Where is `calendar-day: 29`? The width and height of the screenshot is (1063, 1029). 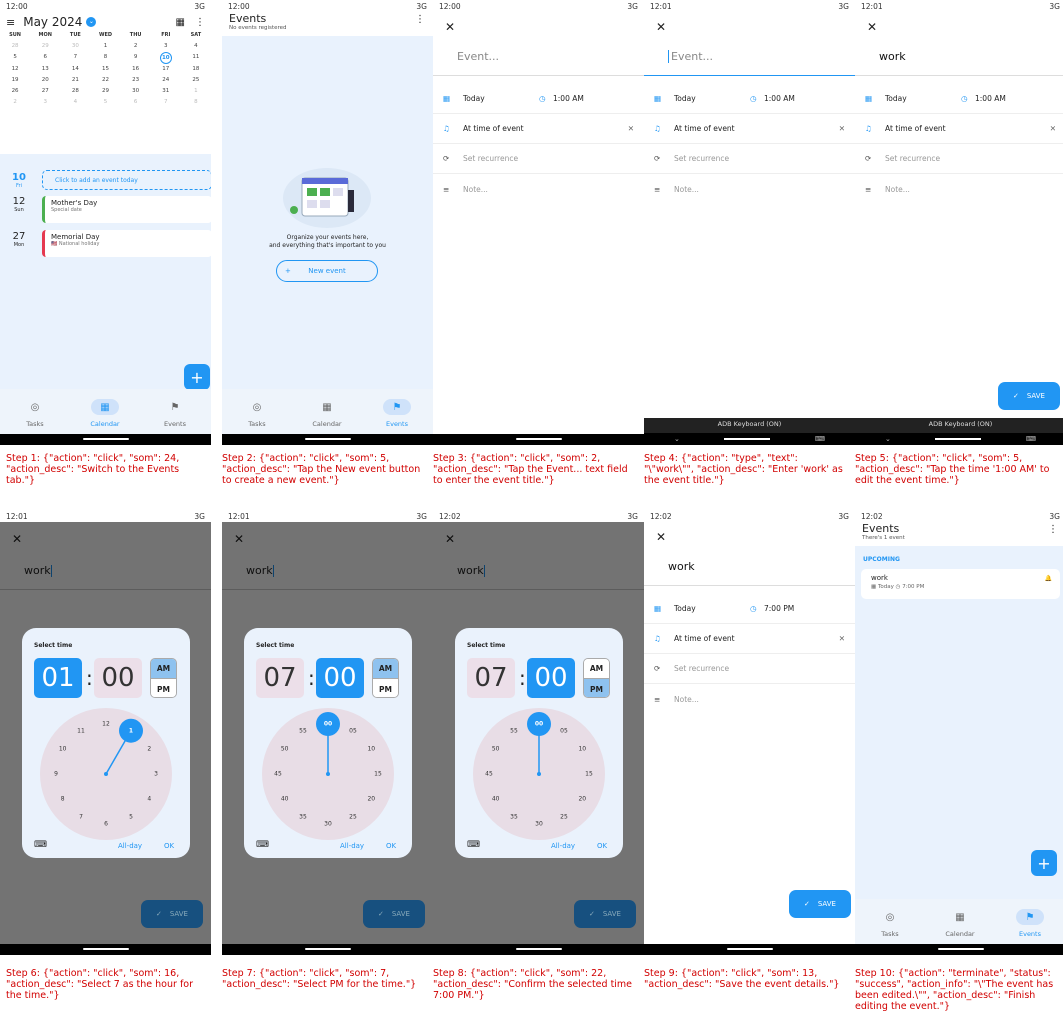 calendar-day: 29 is located at coordinates (105, 91).